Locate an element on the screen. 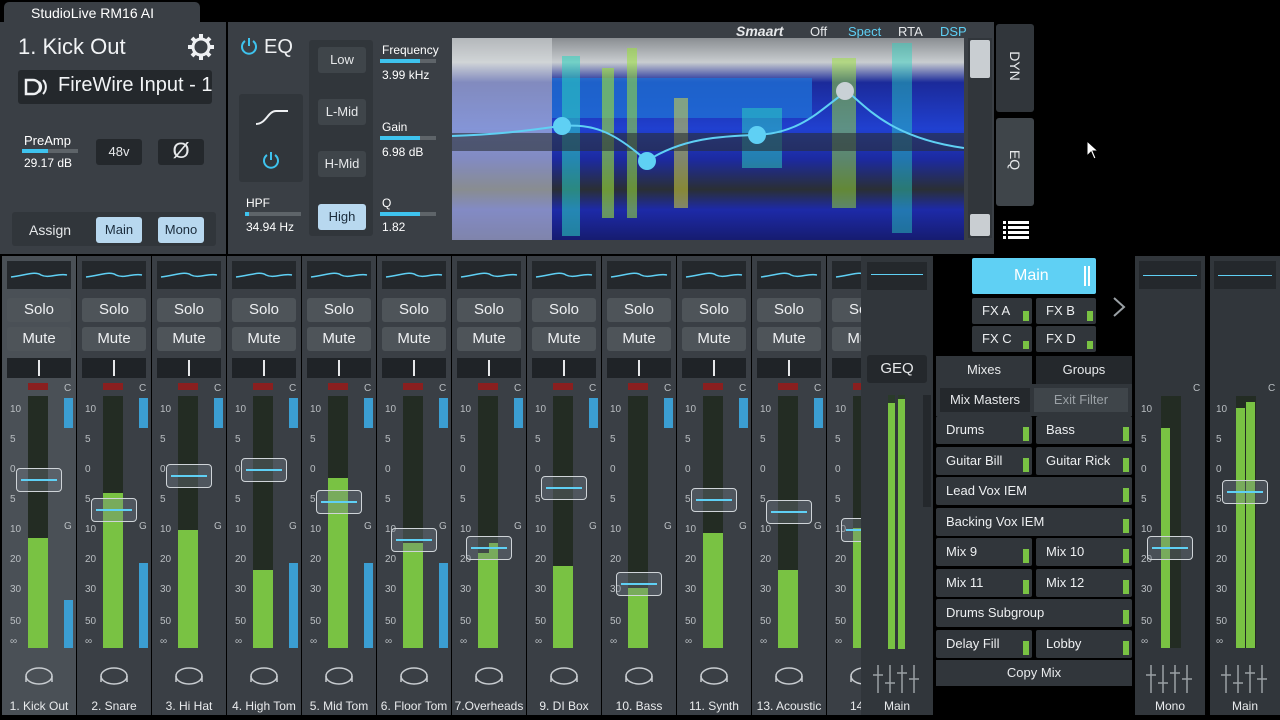 The height and width of the screenshot is (720, 1280). fx-c-button: FX C is located at coordinates (1002, 339).